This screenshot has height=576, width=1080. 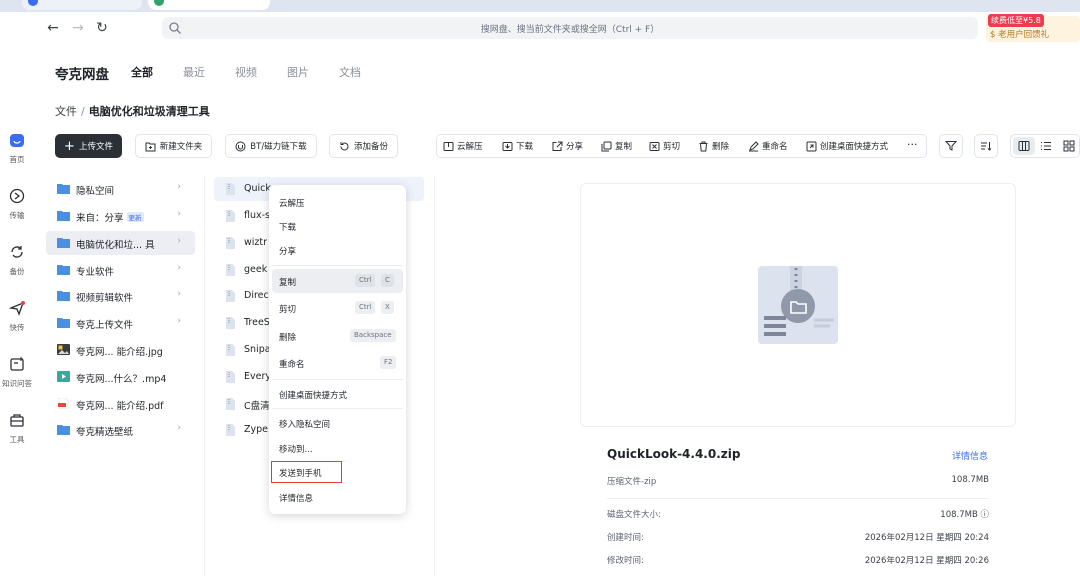 I want to click on rail-label: 工具, so click(x=17, y=439).